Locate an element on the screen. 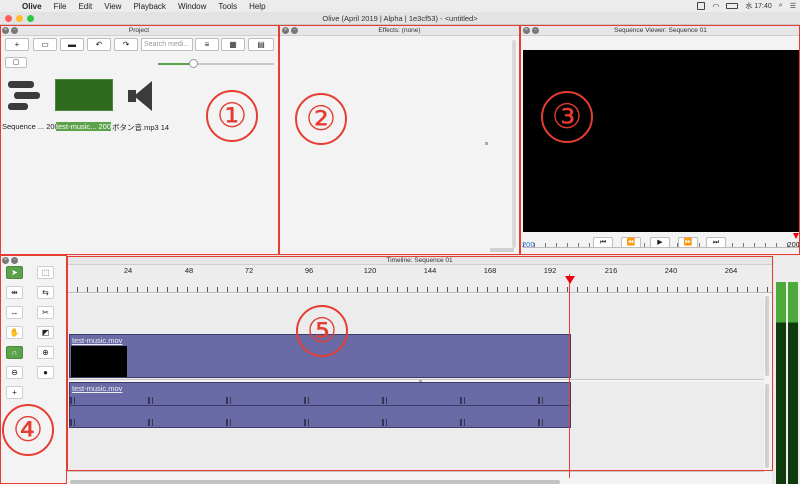 The image size is (800, 484). transition-tool-button: ◩ is located at coordinates (45, 332).